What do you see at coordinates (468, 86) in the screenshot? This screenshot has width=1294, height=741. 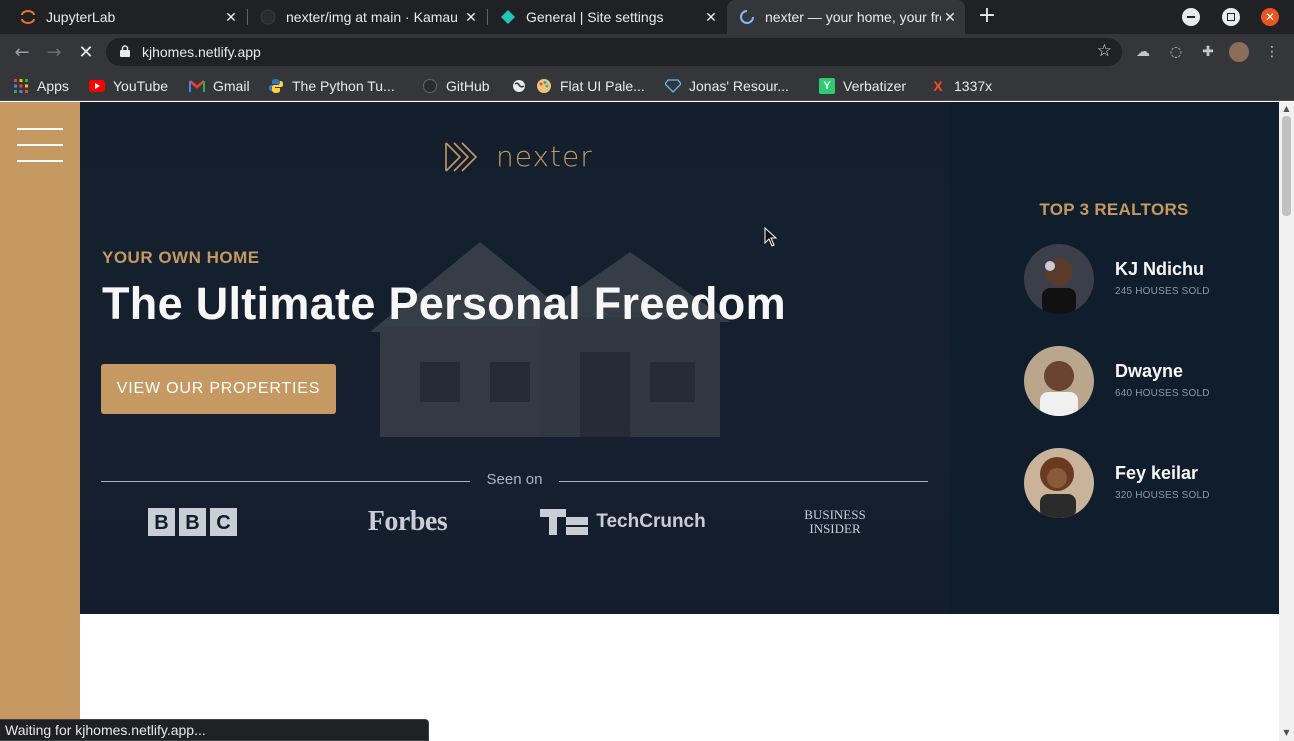 I see `bookmark-label: GitHub` at bounding box center [468, 86].